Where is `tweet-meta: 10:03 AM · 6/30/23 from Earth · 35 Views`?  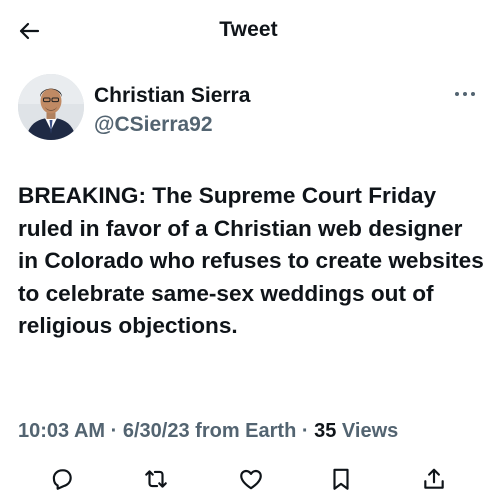 tweet-meta: 10:03 AM · 6/30/23 from Earth · 35 Views is located at coordinates (208, 431).